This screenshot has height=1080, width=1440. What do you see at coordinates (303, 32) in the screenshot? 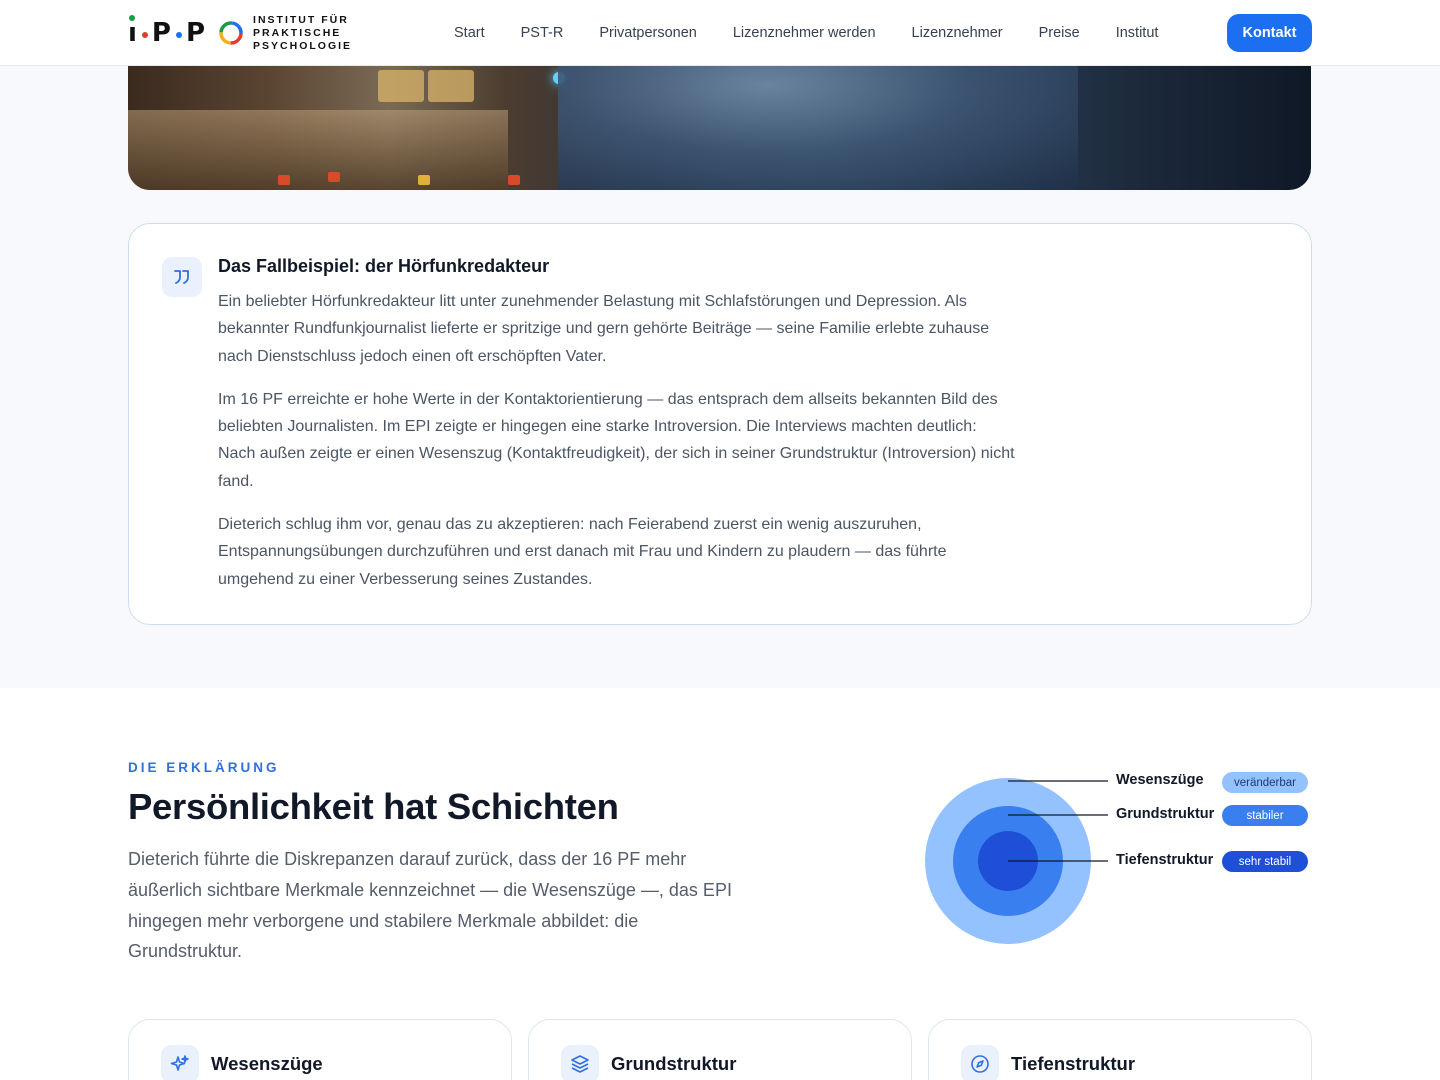
I see `logo-text: INSTITUT FÜR PRAKTISCHE PSYCHOLOGIE` at bounding box center [303, 32].